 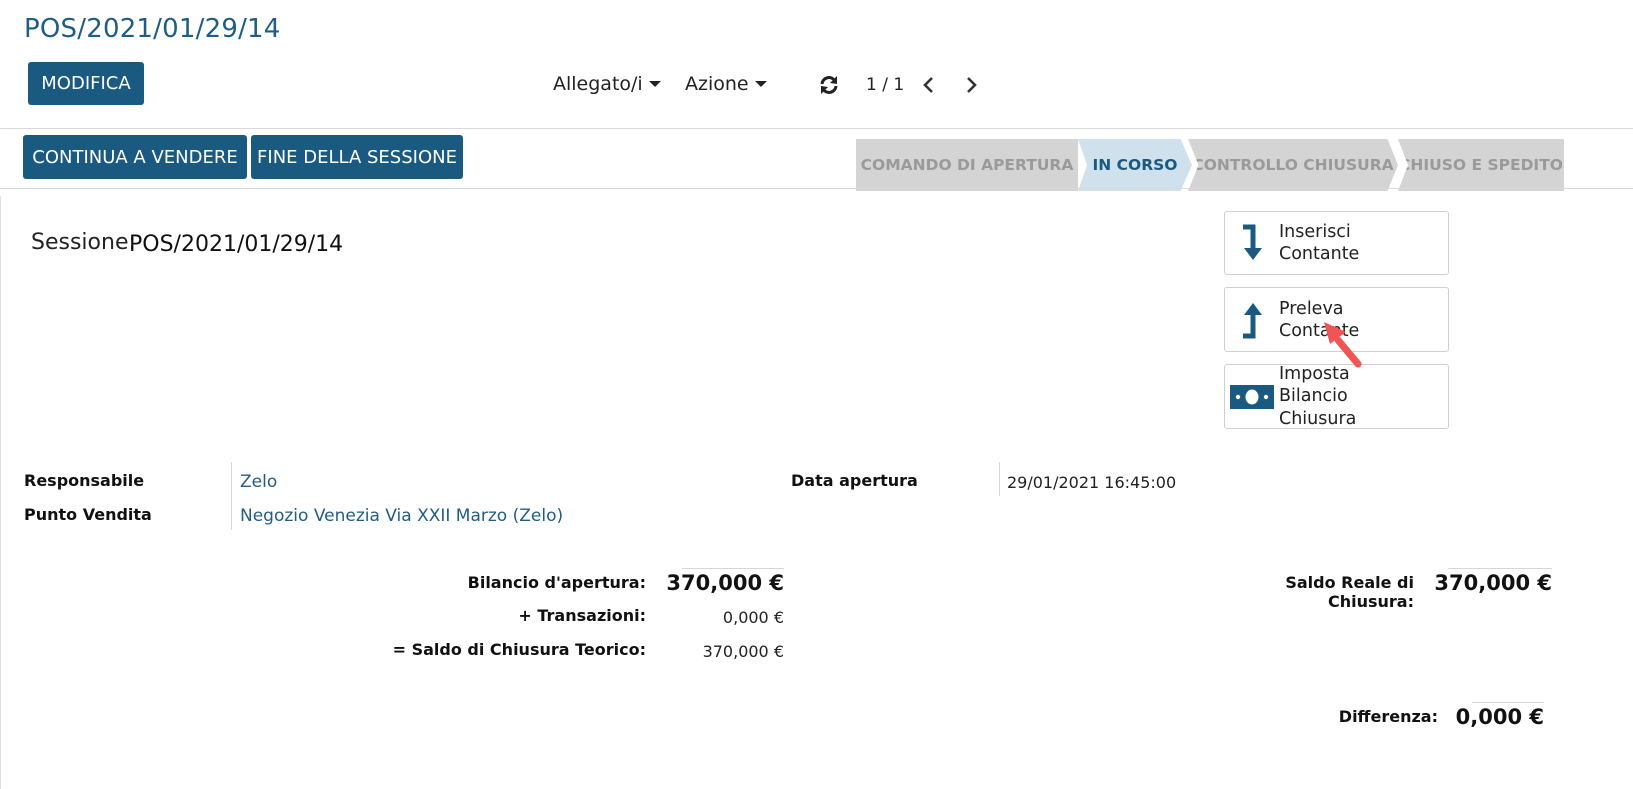 I want to click on continue-selling-button: CONTINUA A VENDERE, so click(x=135, y=157).